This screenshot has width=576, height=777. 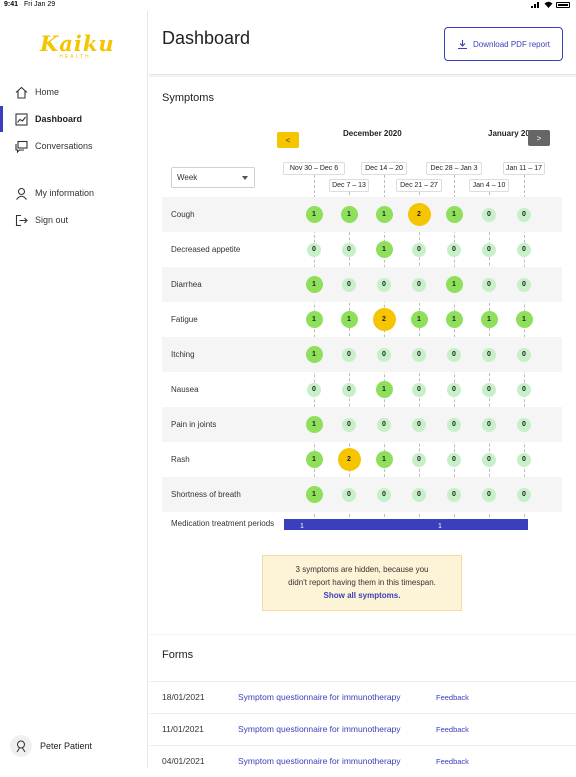 What do you see at coordinates (548, 4) in the screenshot?
I see `wifi-icon` at bounding box center [548, 4].